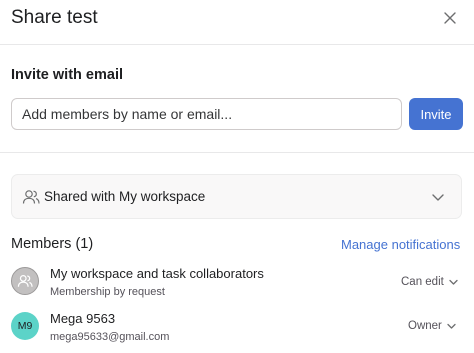  Describe the element at coordinates (237, 330) in the screenshot. I see `member-row: M9 Mega 9563 mega95633@gmail.com Owner` at that location.